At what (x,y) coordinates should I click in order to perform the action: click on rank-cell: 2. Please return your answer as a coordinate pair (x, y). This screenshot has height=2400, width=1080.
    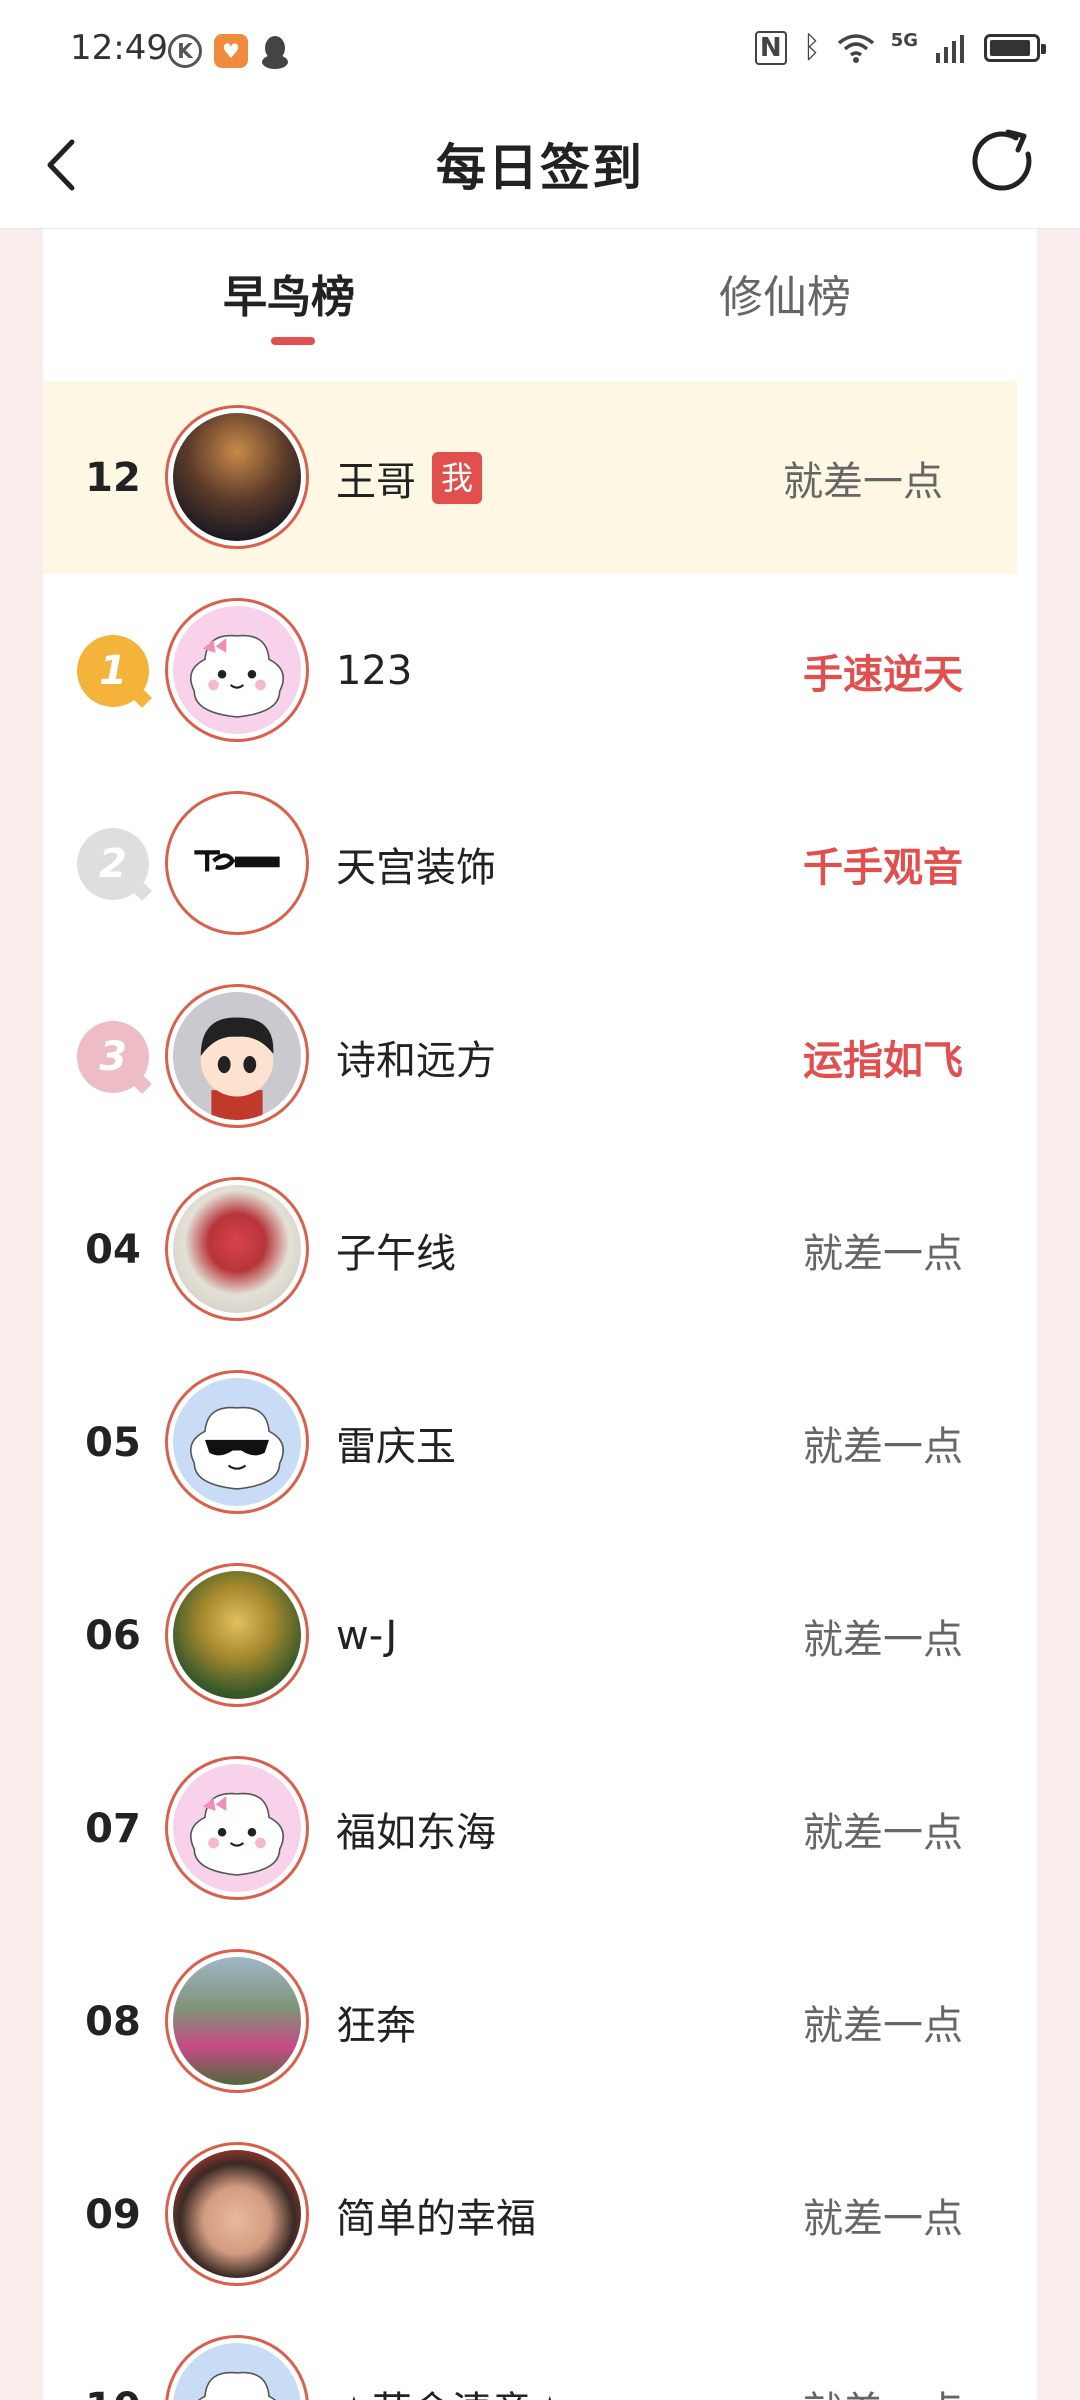
    Looking at the image, I should click on (113, 863).